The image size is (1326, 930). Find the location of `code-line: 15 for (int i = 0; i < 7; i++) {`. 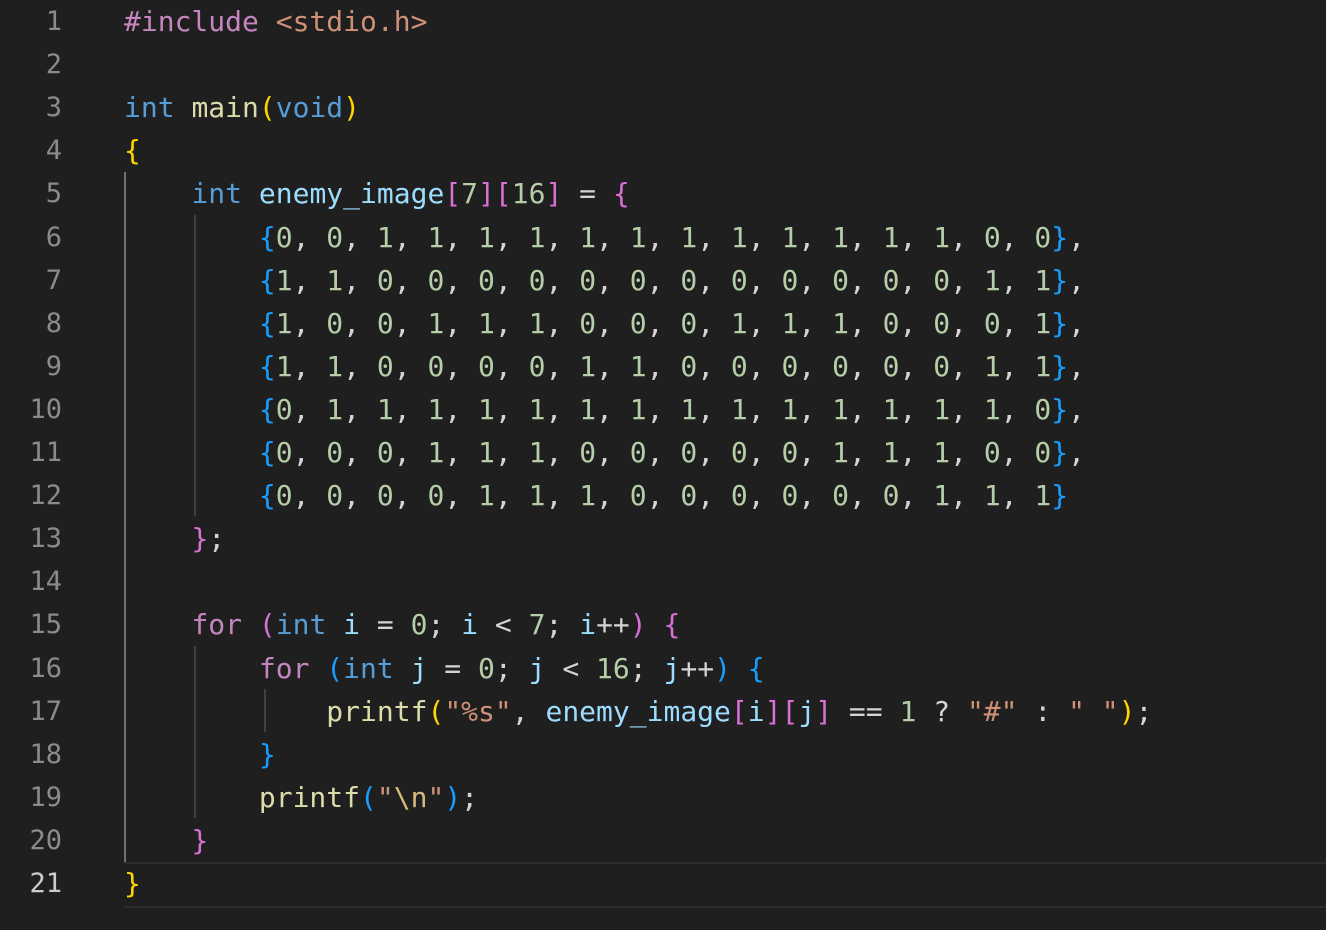

code-line: 15 for (int i = 0; i < 7; i++) { is located at coordinates (663, 624).